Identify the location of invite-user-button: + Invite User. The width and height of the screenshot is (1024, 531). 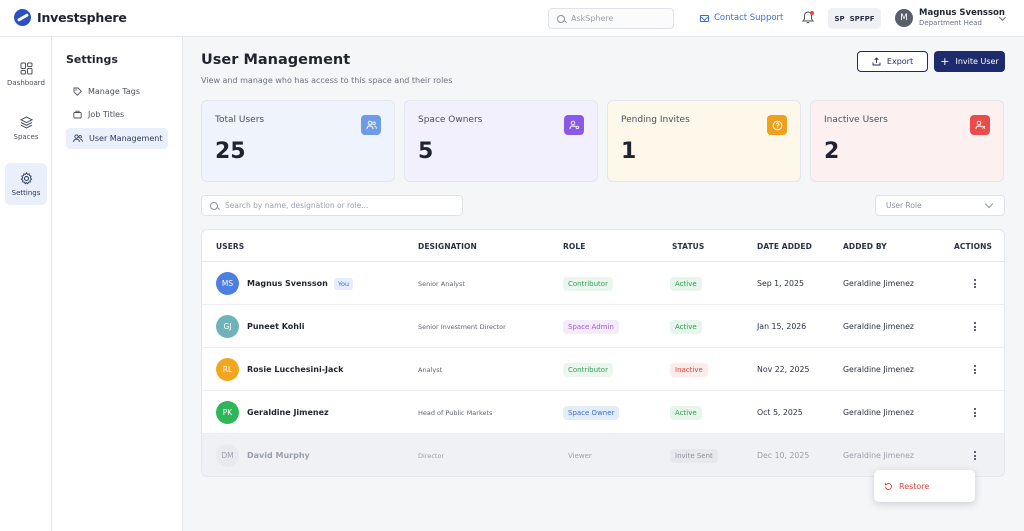
(969, 61).